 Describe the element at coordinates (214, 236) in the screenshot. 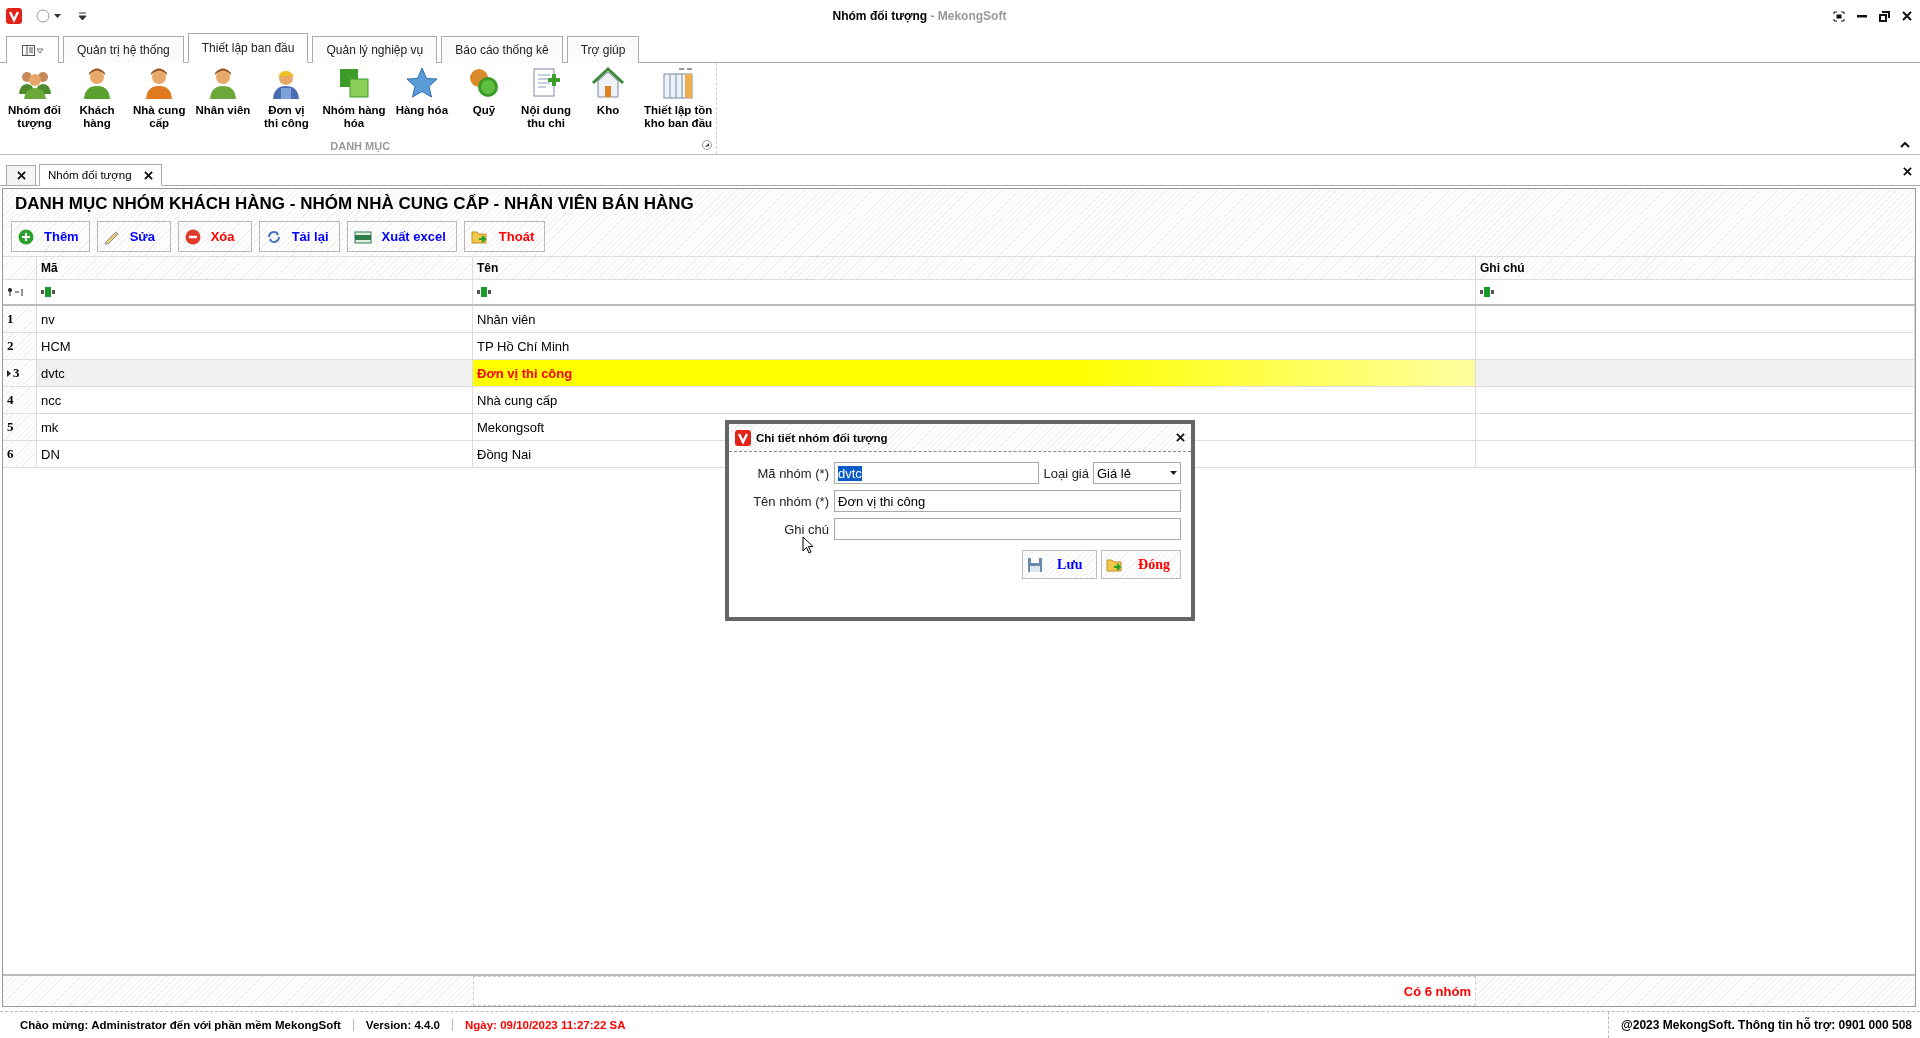

I see `toolbar-button: Xóa` at that location.